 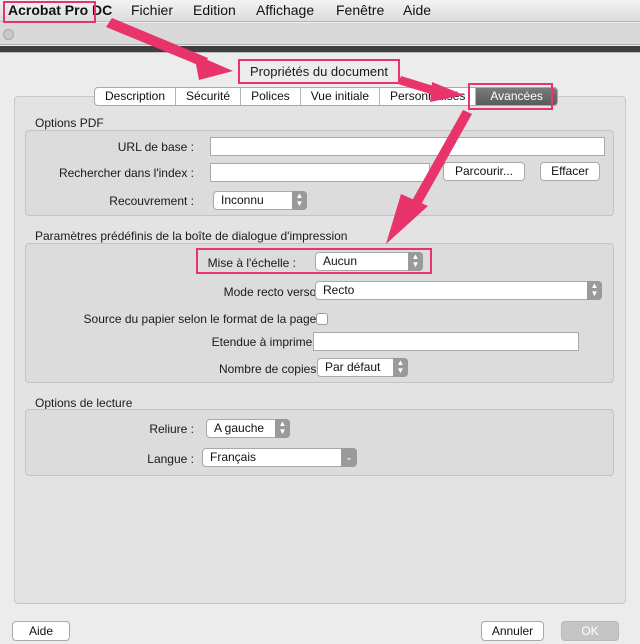 I want to click on print-range-label: Etendue à imprimer :, so click(x=267, y=342).